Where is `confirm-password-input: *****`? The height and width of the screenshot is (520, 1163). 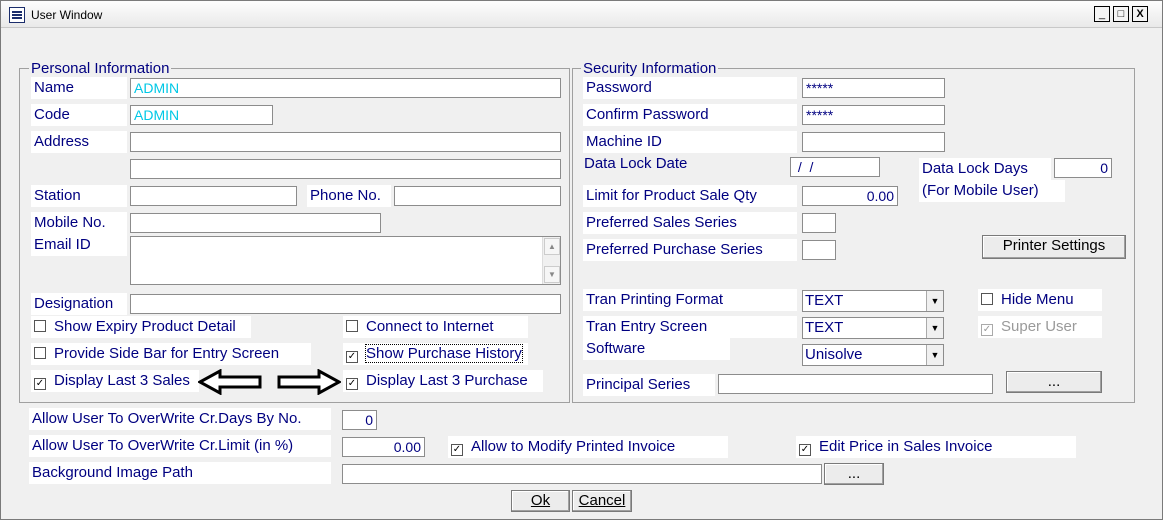
confirm-password-input: ***** is located at coordinates (873, 115).